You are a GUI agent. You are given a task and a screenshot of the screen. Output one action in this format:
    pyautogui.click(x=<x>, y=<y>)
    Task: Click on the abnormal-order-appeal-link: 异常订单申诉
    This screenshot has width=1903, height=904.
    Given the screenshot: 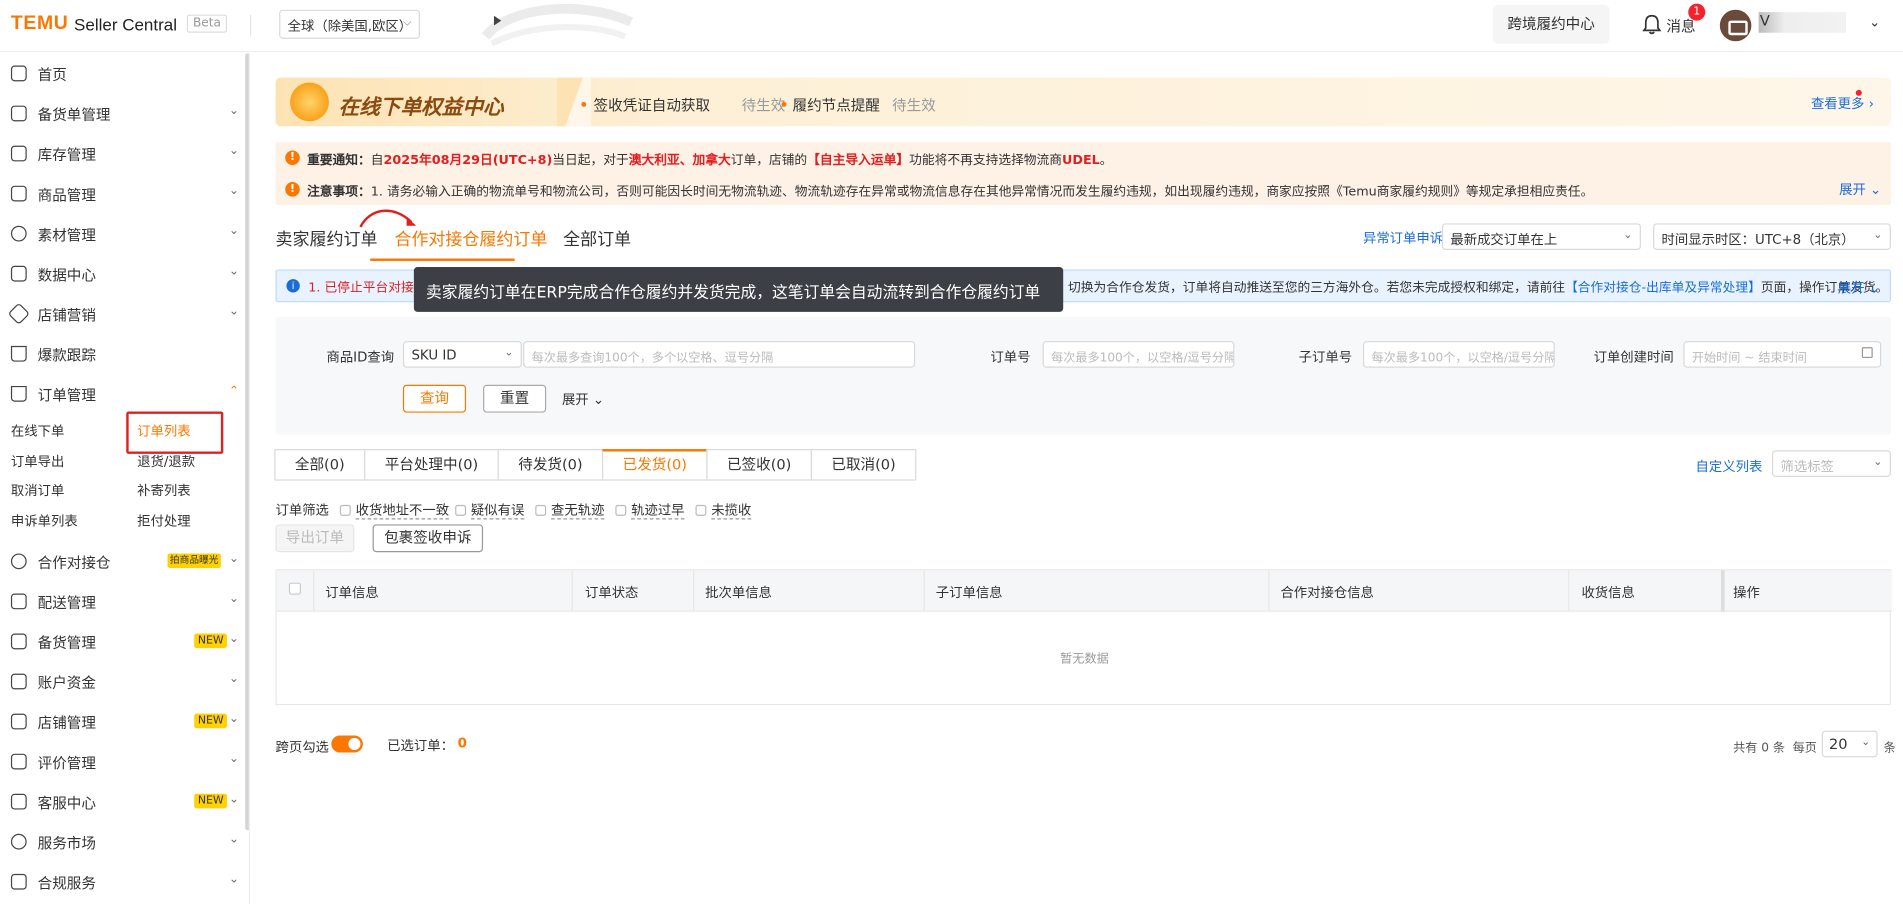 What is the action you would take?
    pyautogui.click(x=1403, y=237)
    